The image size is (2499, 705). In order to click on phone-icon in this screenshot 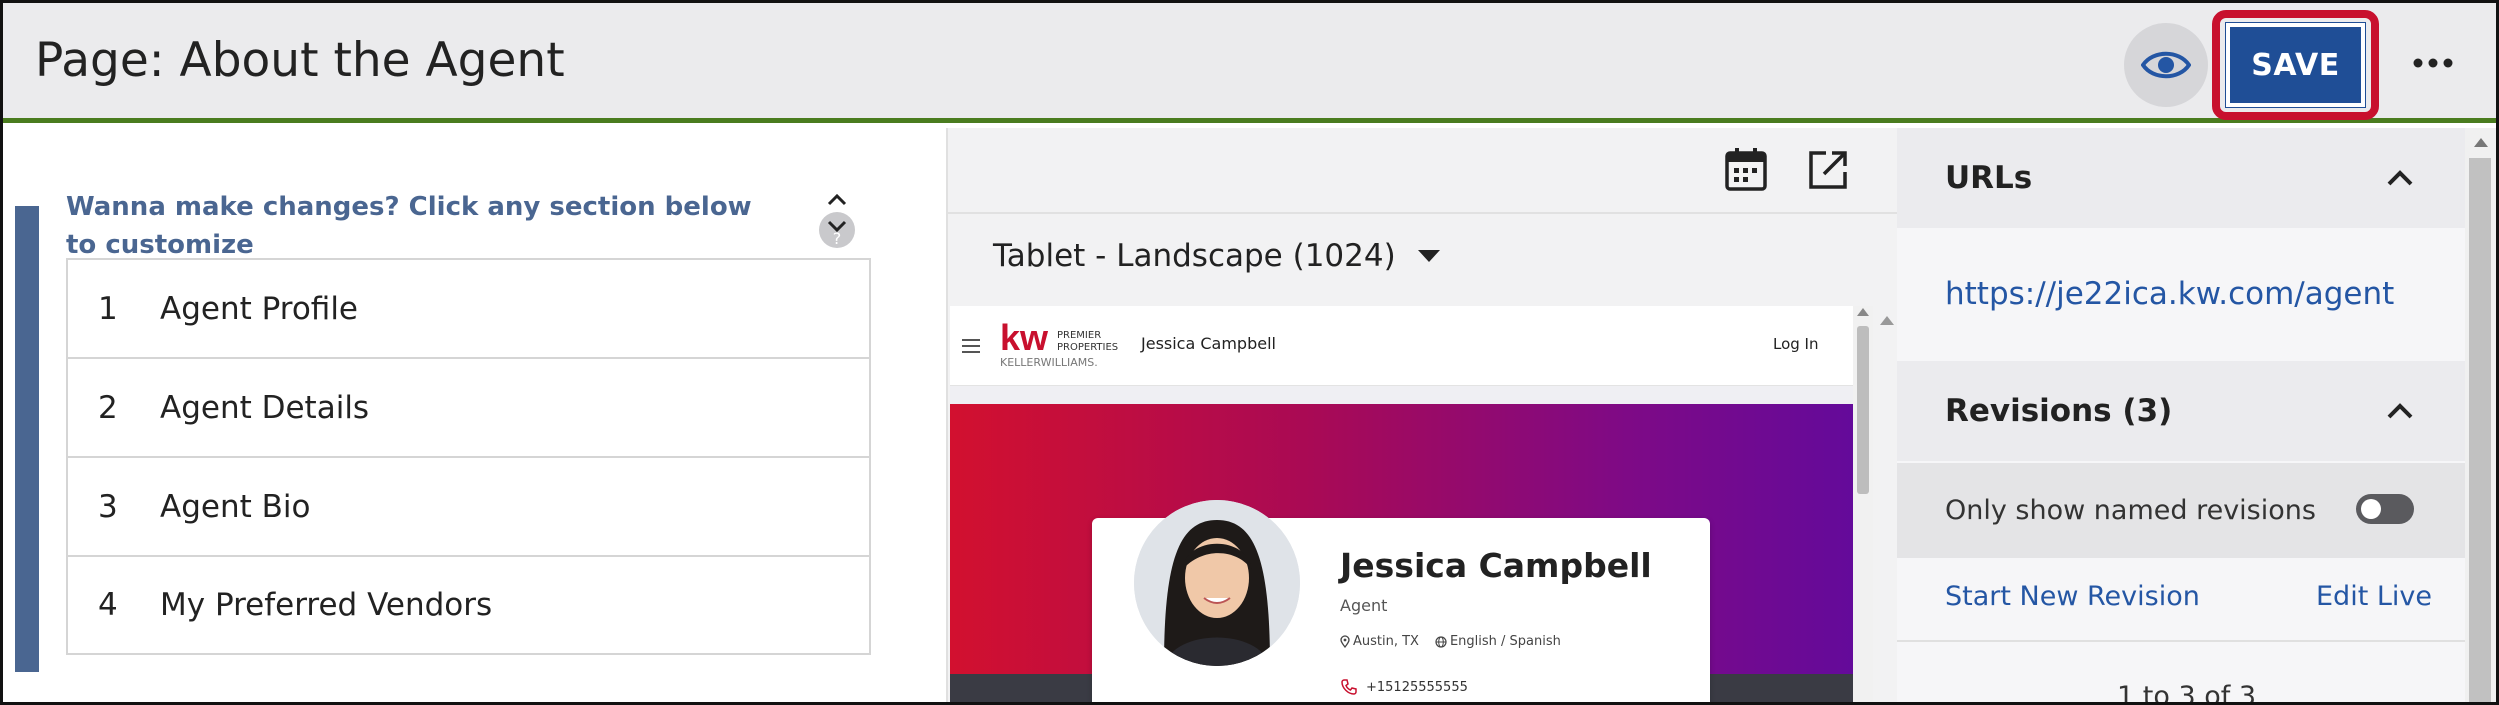, I will do `click(1349, 687)`.